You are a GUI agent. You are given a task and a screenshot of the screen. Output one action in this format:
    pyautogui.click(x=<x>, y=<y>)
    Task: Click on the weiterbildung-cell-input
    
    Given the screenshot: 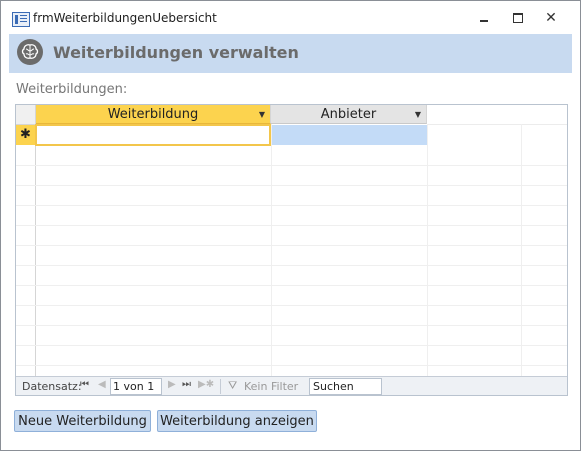 What is the action you would take?
    pyautogui.click(x=153, y=135)
    